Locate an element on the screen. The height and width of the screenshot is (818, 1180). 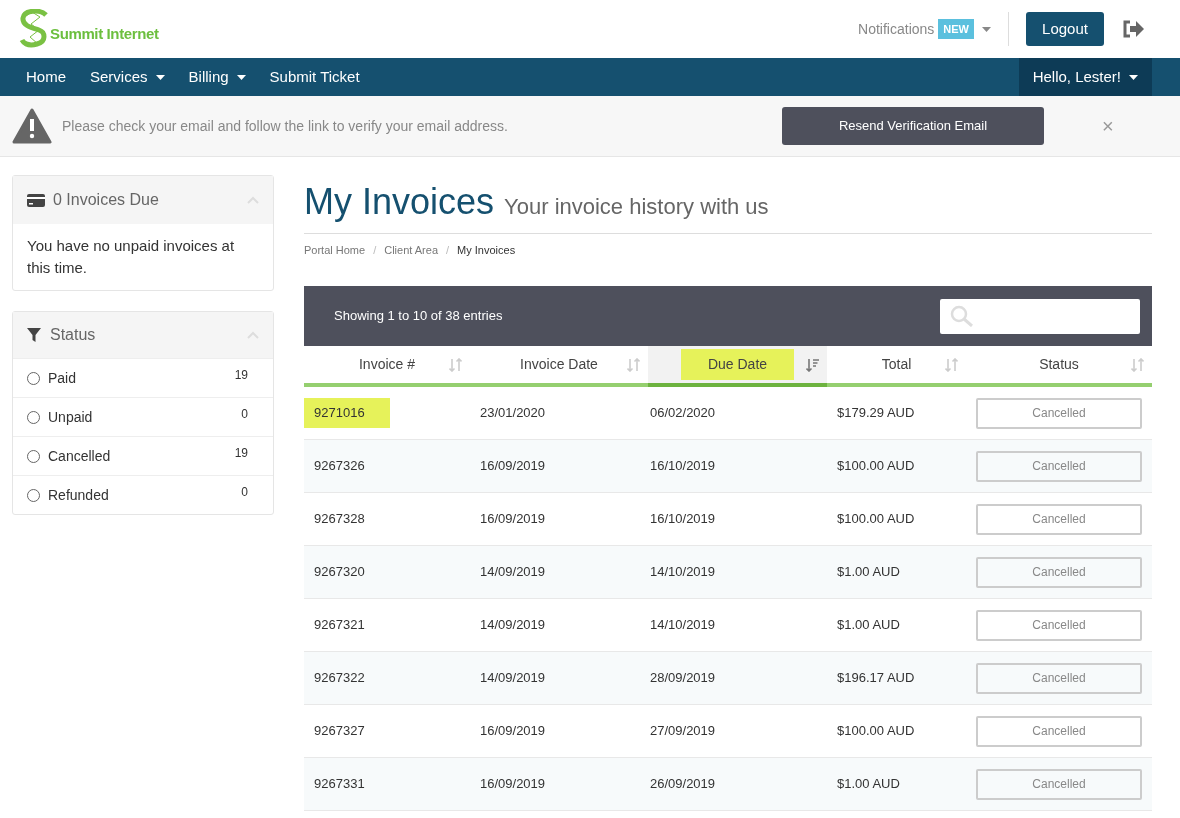
nav-link: Submit Ticket is located at coordinates (314, 77).